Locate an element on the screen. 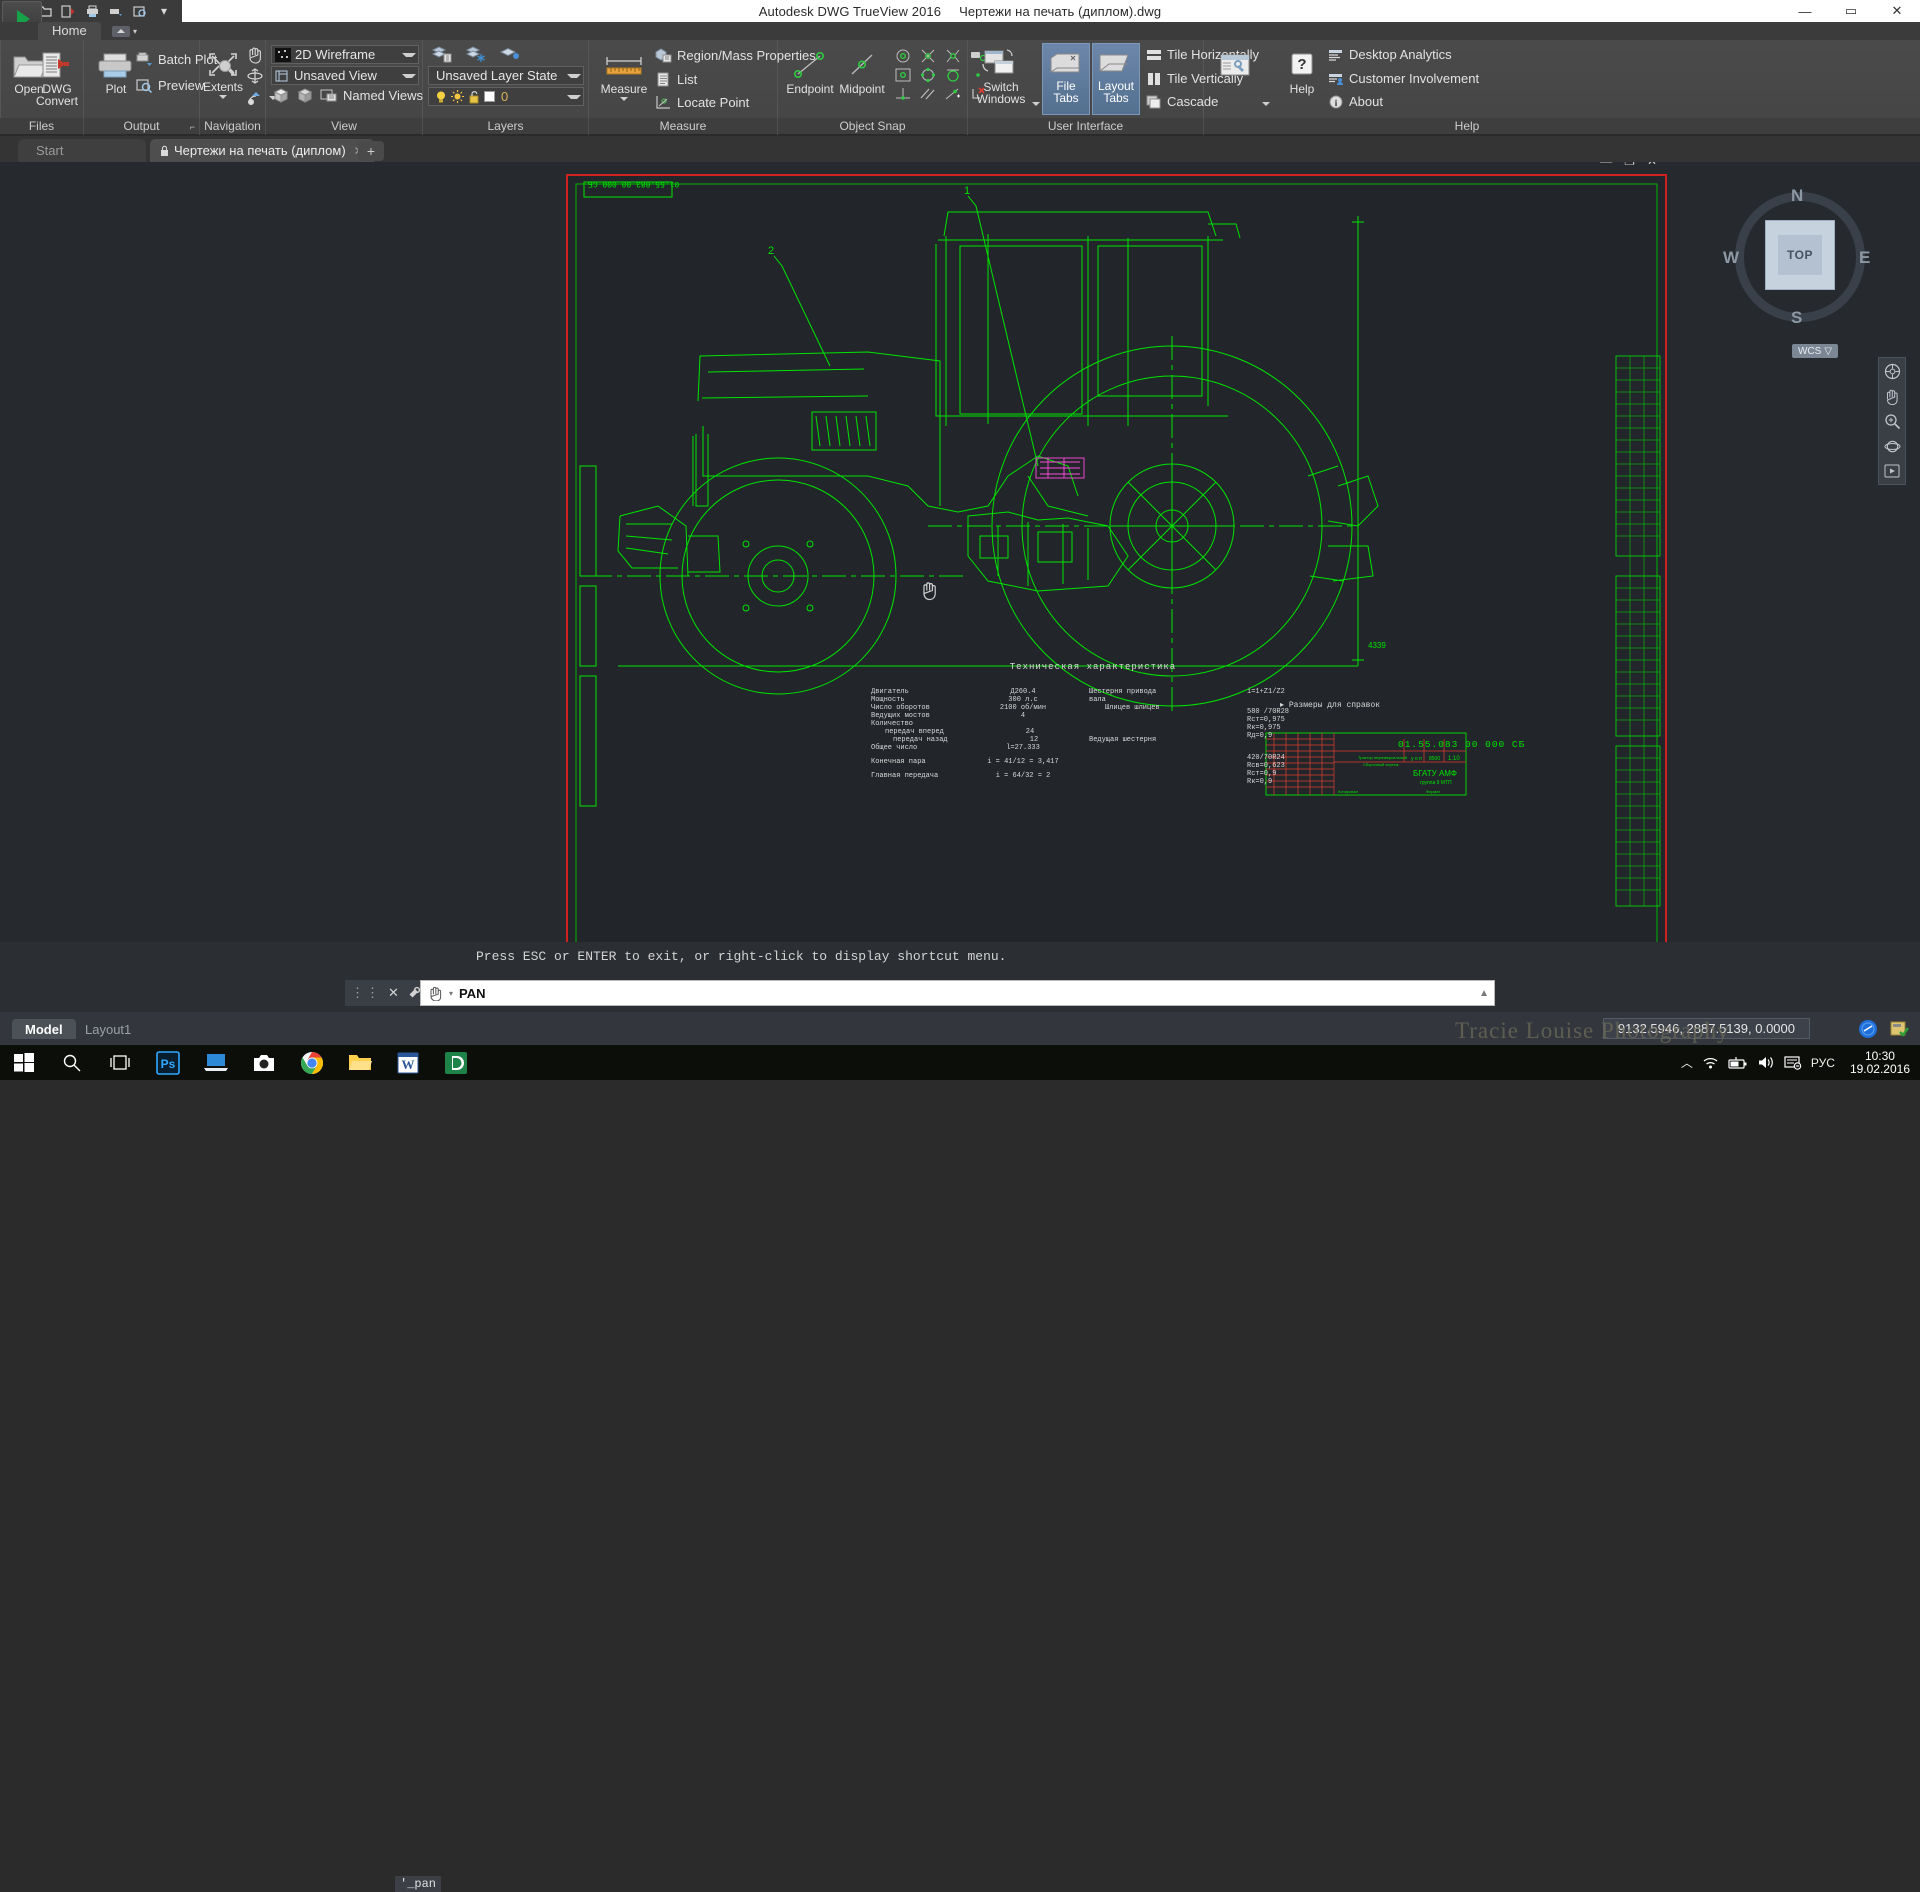 The width and height of the screenshot is (1920, 1892). tab-home: Home is located at coordinates (69, 31).